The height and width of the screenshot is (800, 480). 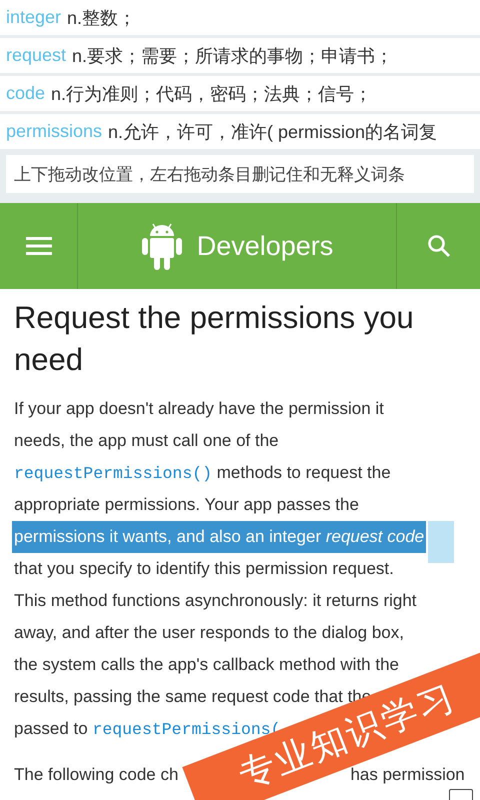 I want to click on article-heading: Request the permissions you need, so click(x=214, y=339).